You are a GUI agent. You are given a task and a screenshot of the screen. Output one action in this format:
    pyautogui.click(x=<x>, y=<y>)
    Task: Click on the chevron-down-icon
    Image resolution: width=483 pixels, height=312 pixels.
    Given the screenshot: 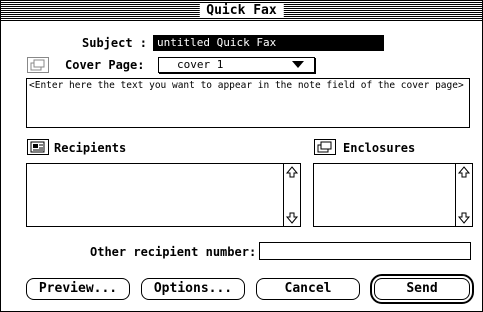 What is the action you would take?
    pyautogui.click(x=298, y=64)
    